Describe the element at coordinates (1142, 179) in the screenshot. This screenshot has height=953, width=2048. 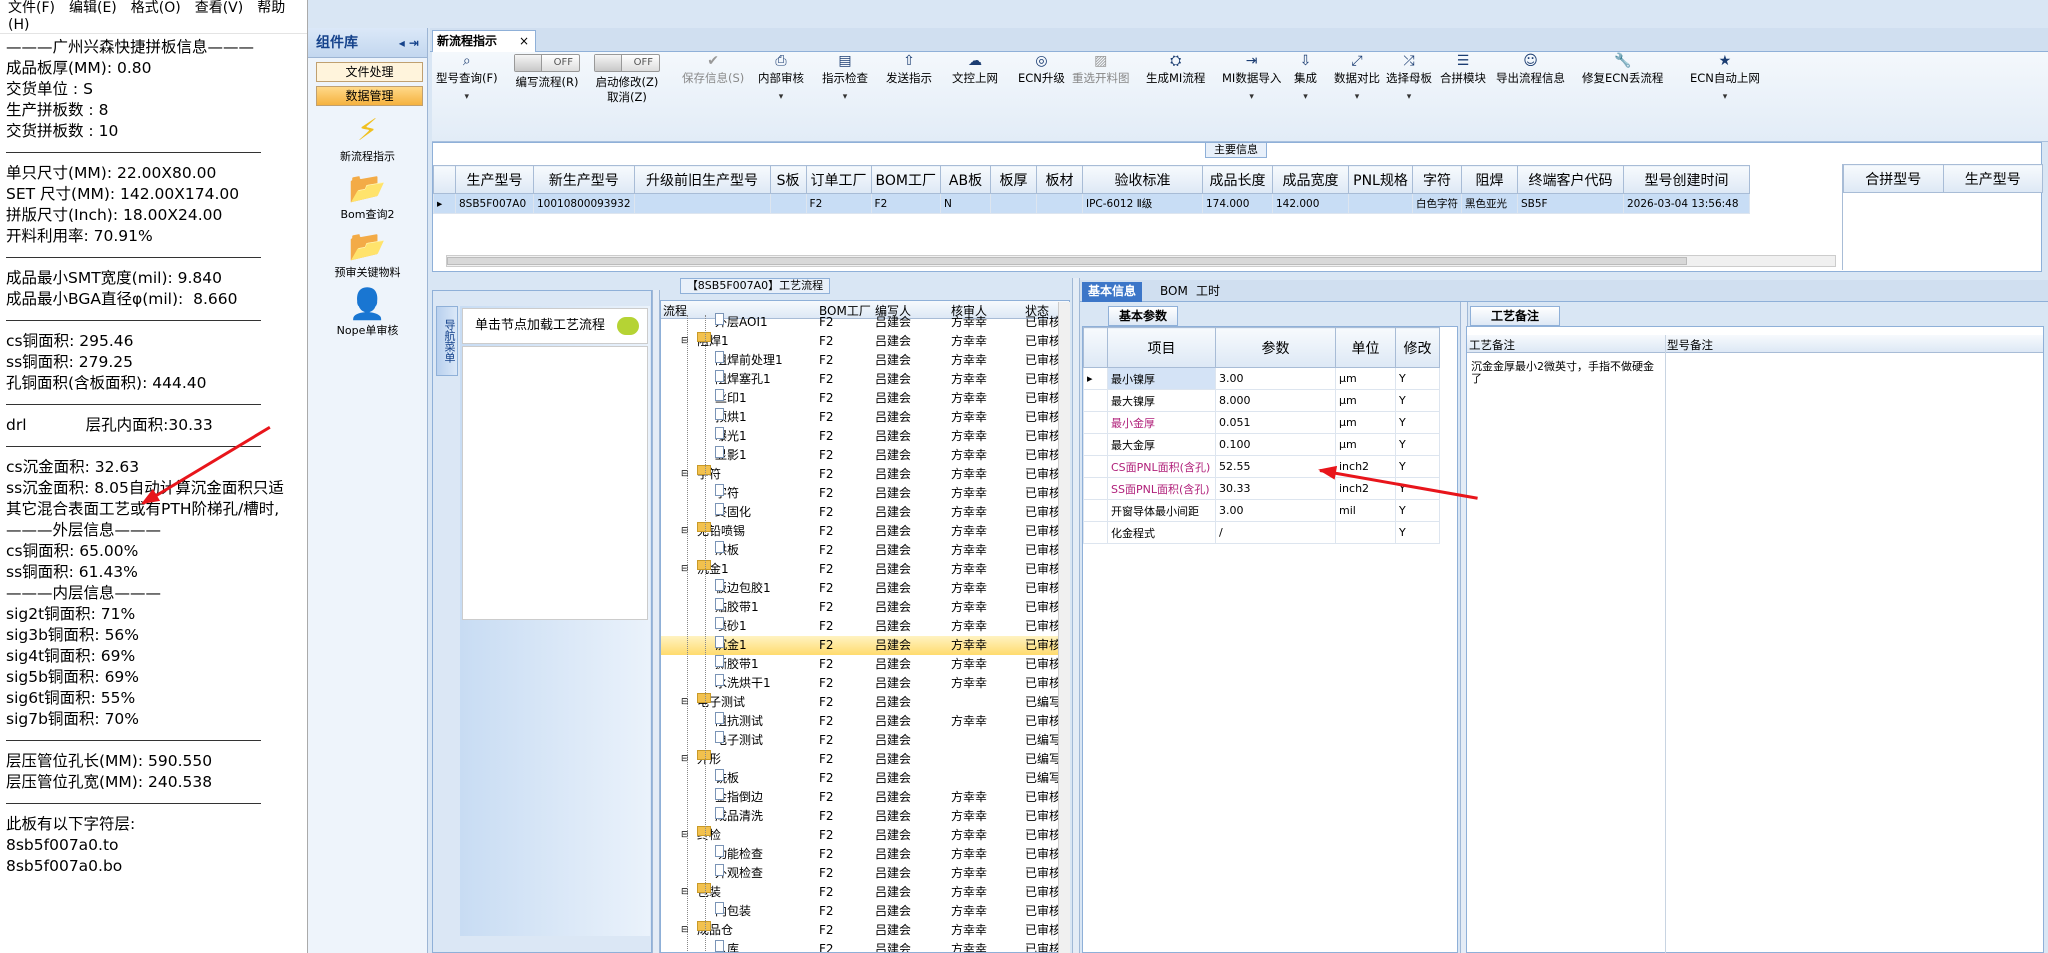
I see `column-header: 验收标准` at that location.